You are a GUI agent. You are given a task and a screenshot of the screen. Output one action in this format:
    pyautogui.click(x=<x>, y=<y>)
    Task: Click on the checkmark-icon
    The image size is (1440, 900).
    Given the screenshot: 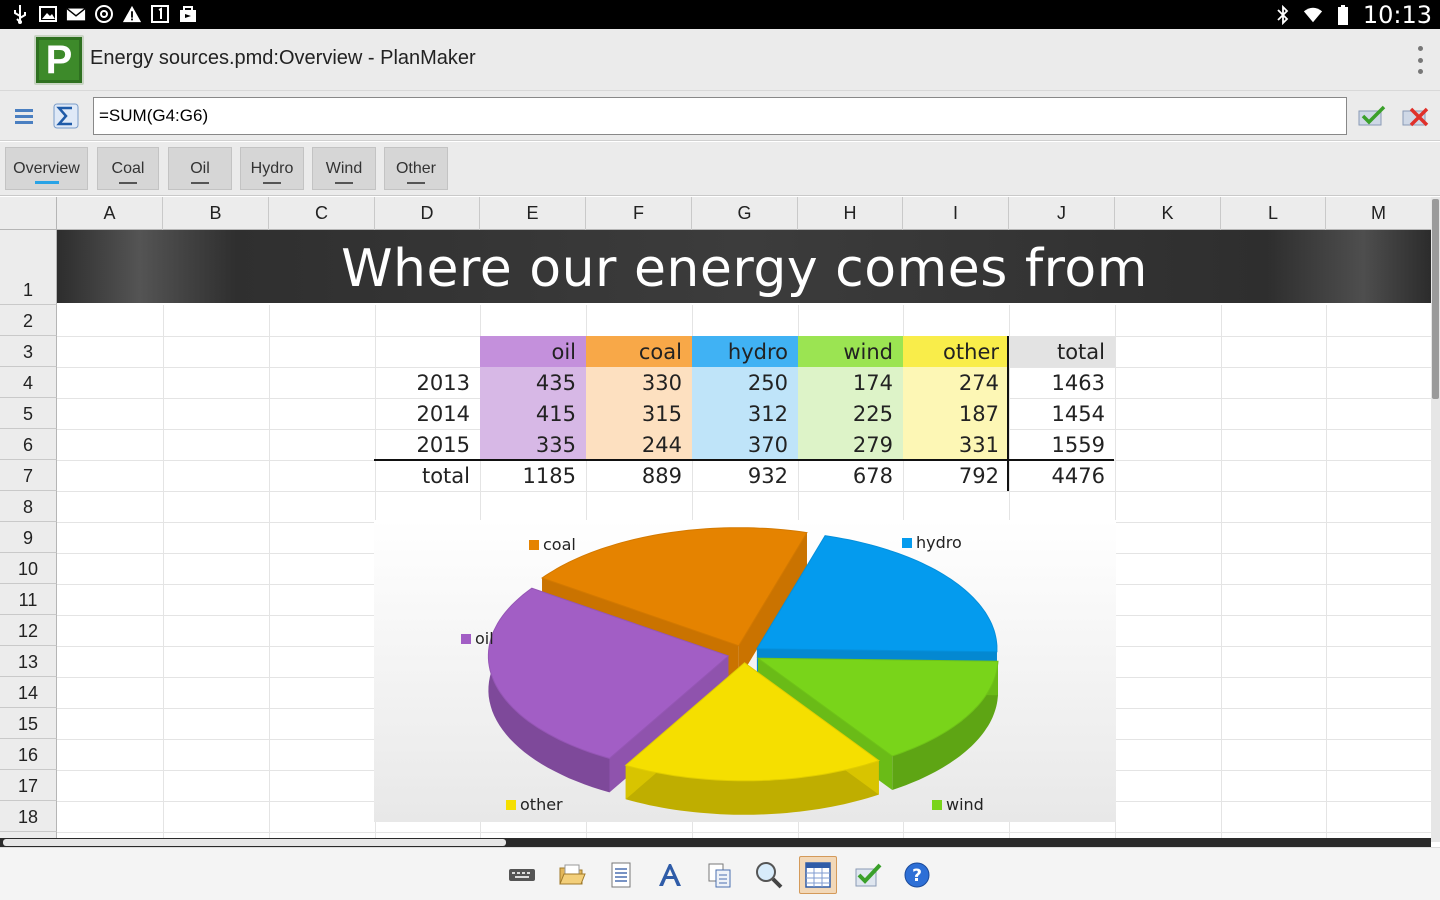 What is the action you would take?
    pyautogui.click(x=868, y=875)
    